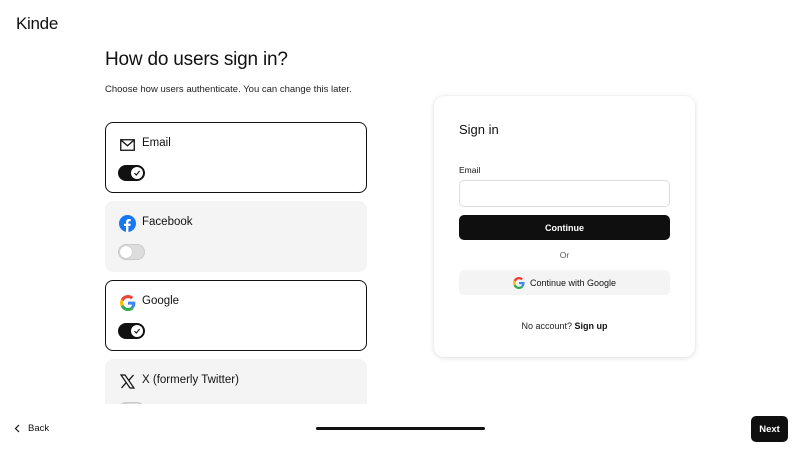 The image size is (800, 454). I want to click on email-toggle, so click(131, 173).